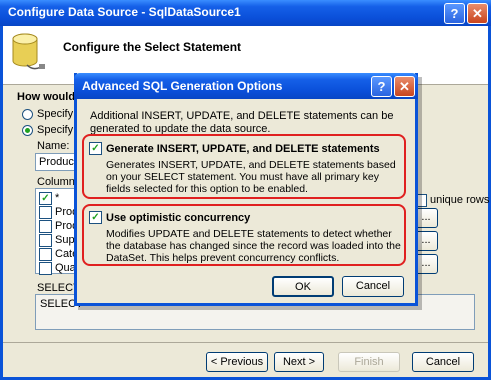 Image resolution: width=491 pixels, height=380 pixels. Describe the element at coordinates (178, 218) in the screenshot. I see `optimistic-concurrency-label: Use optimistic concurrency` at that location.